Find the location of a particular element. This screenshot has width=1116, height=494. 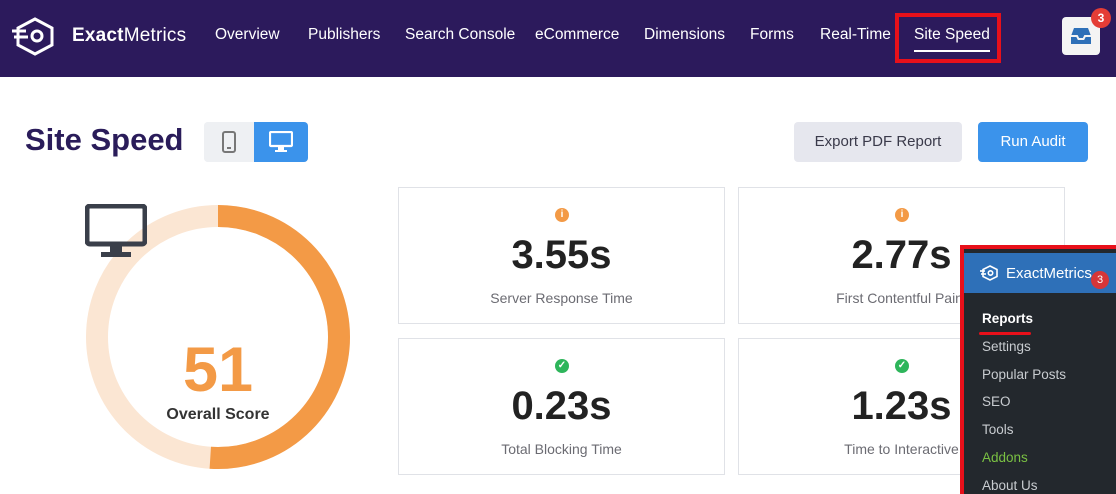

exactmetrics-logo-icon is located at coordinates (33, 36).